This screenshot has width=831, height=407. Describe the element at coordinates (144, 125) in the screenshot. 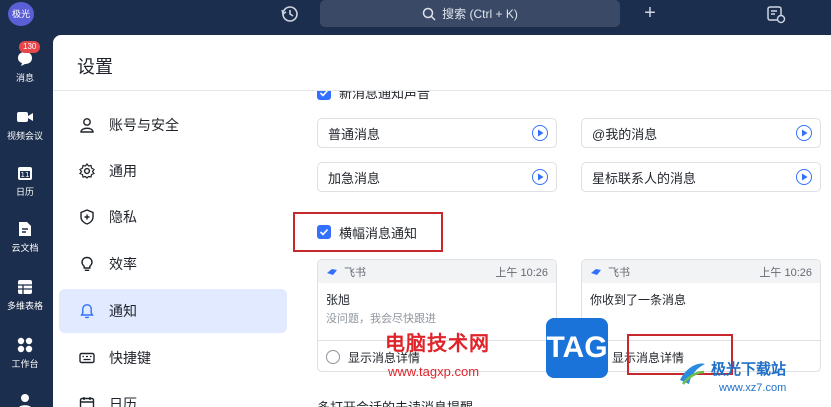

I see `nav-label: 账号与安全` at that location.